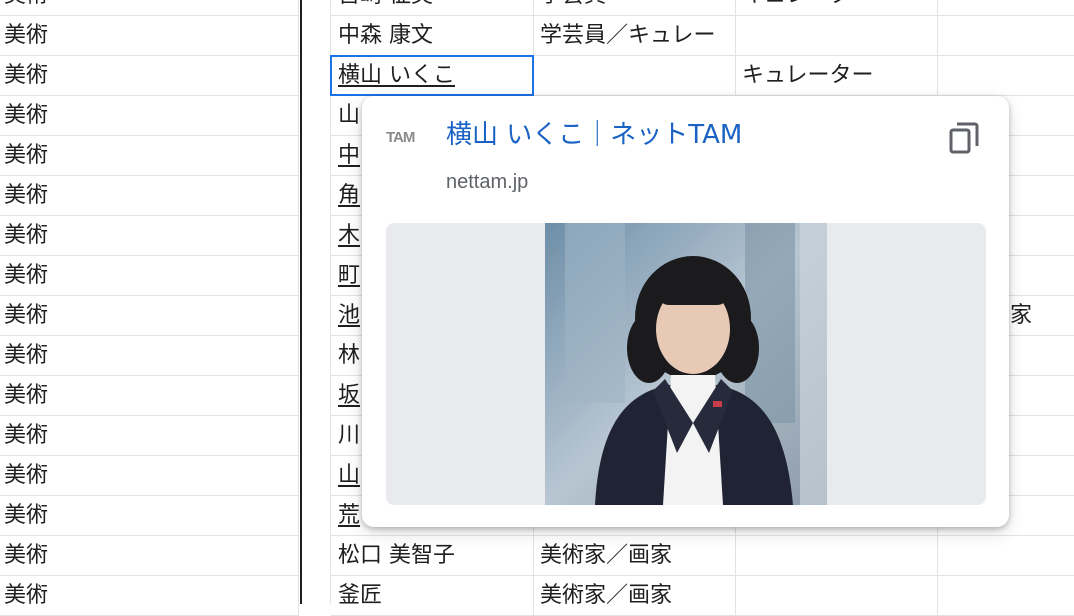  Describe the element at coordinates (594, 135) in the screenshot. I see `preview-title-link: 横山 いくこ｜ネットTAM` at that location.